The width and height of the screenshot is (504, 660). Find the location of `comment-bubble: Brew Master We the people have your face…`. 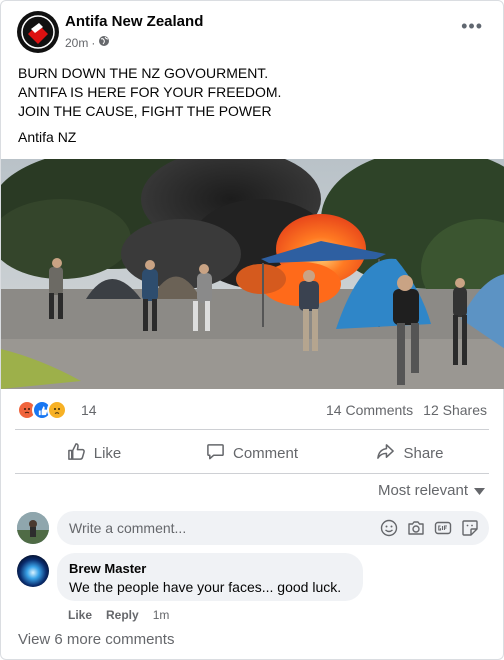

comment-bubble: Brew Master We the people have your face… is located at coordinates (210, 577).